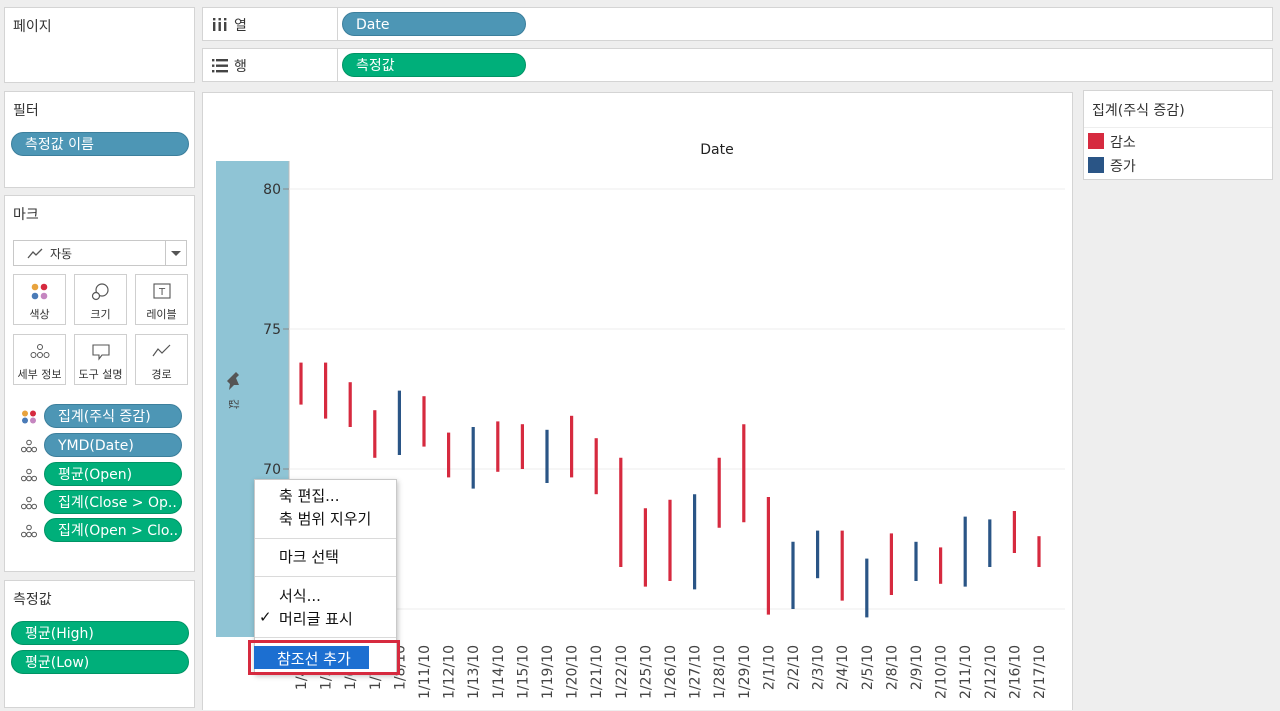  Describe the element at coordinates (113, 530) in the screenshot. I see `mark-pill-open-gt-close: 집계(Open > Clo..` at that location.